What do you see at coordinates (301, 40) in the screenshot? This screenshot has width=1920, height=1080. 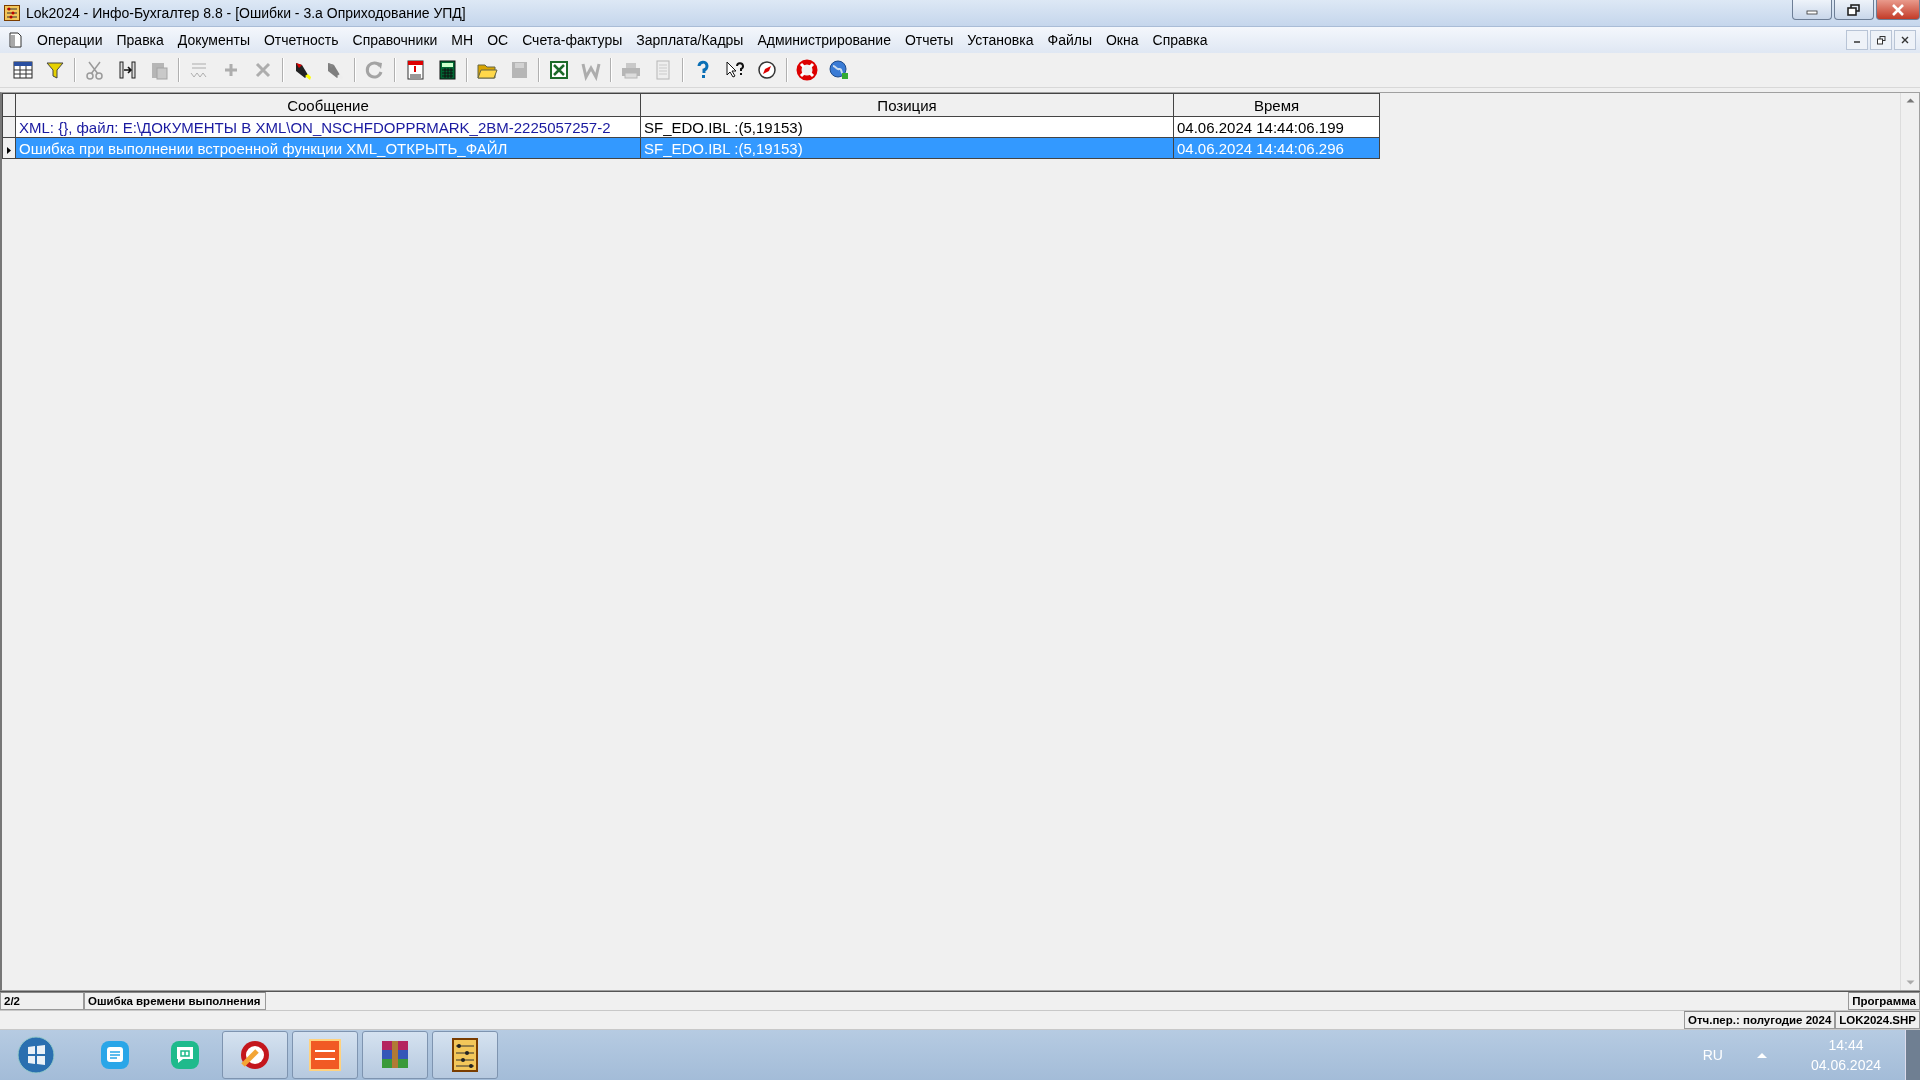 I see `menu-item: Отчетность` at bounding box center [301, 40].